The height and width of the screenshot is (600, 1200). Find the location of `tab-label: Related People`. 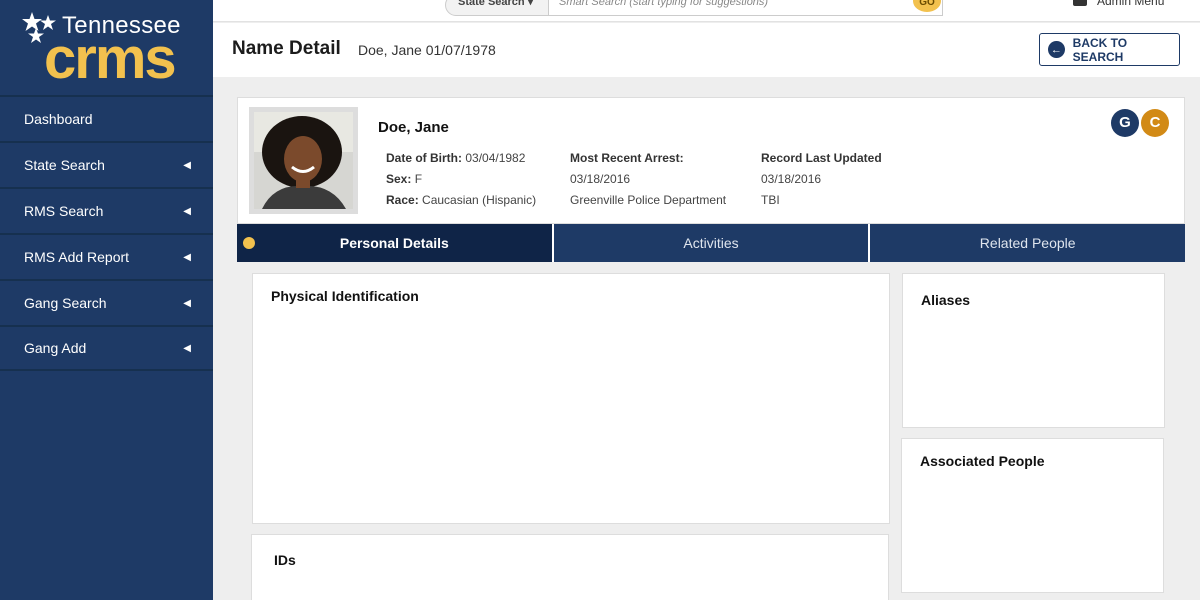

tab-label: Related People is located at coordinates (1027, 243).